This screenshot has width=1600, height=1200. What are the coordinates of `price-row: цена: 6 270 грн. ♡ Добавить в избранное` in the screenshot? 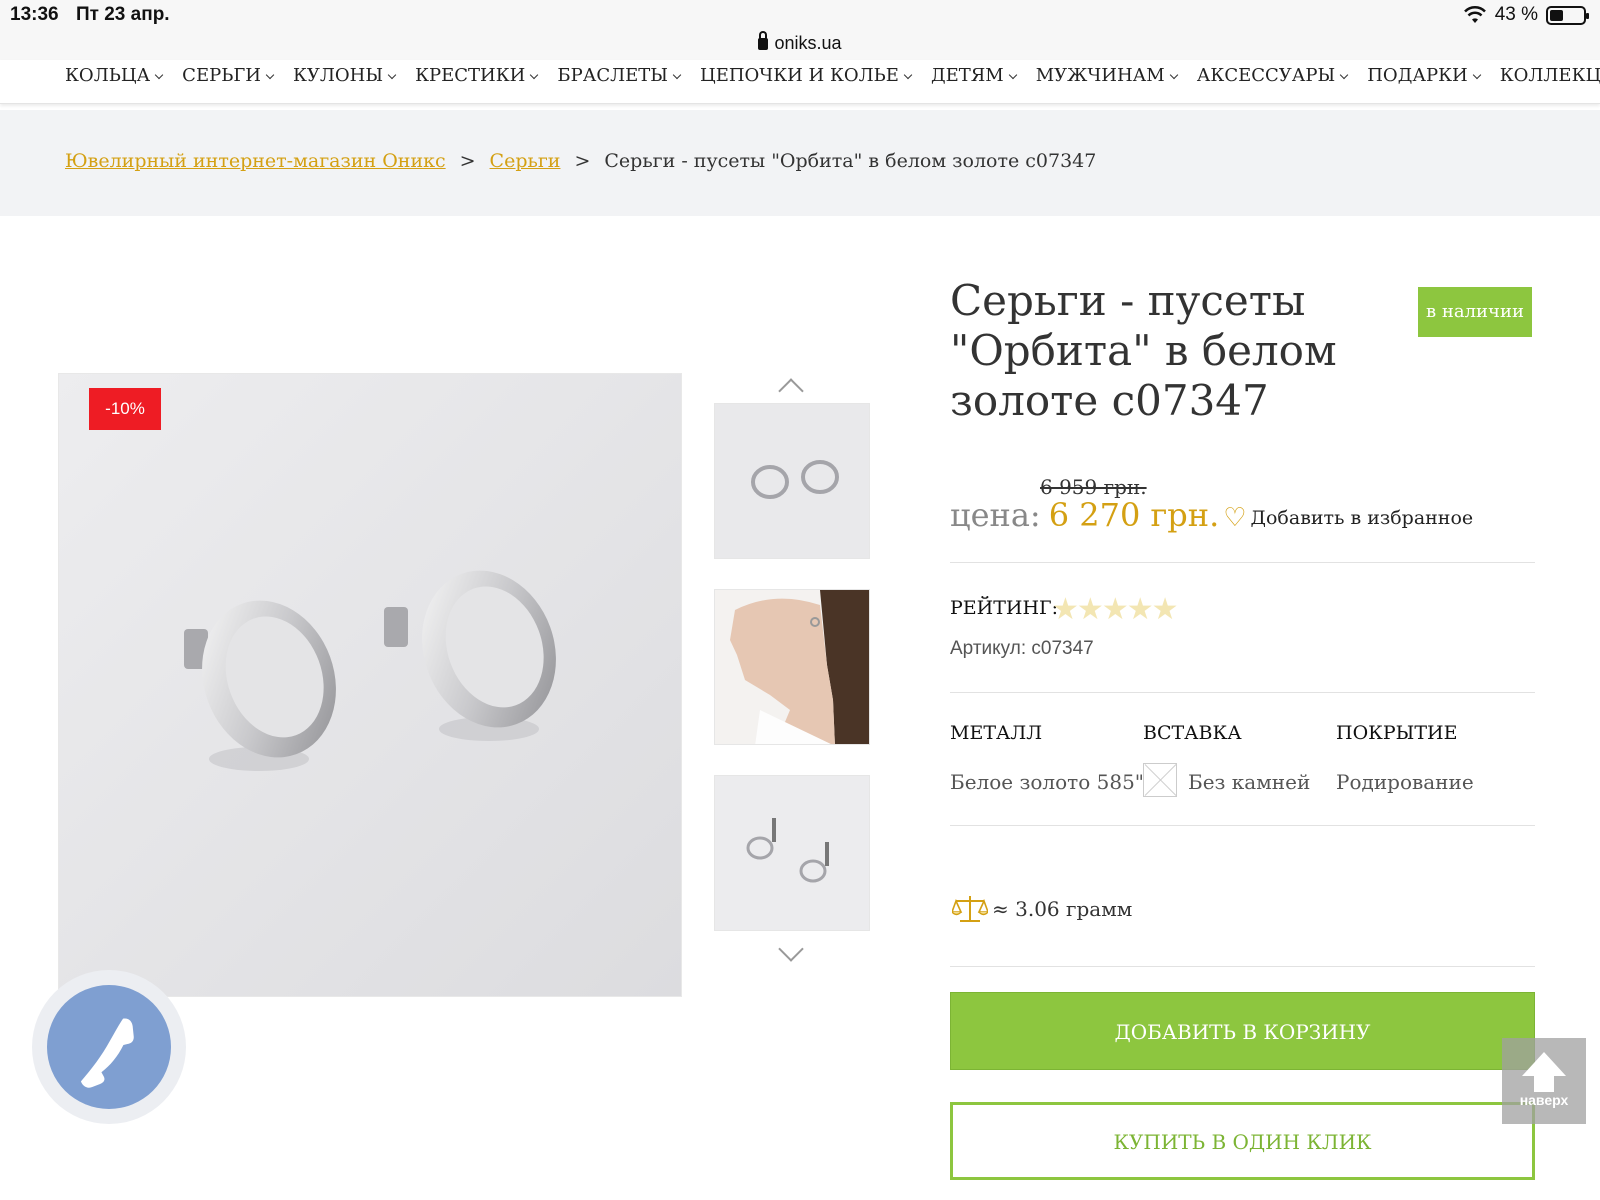 It's located at (1211, 515).